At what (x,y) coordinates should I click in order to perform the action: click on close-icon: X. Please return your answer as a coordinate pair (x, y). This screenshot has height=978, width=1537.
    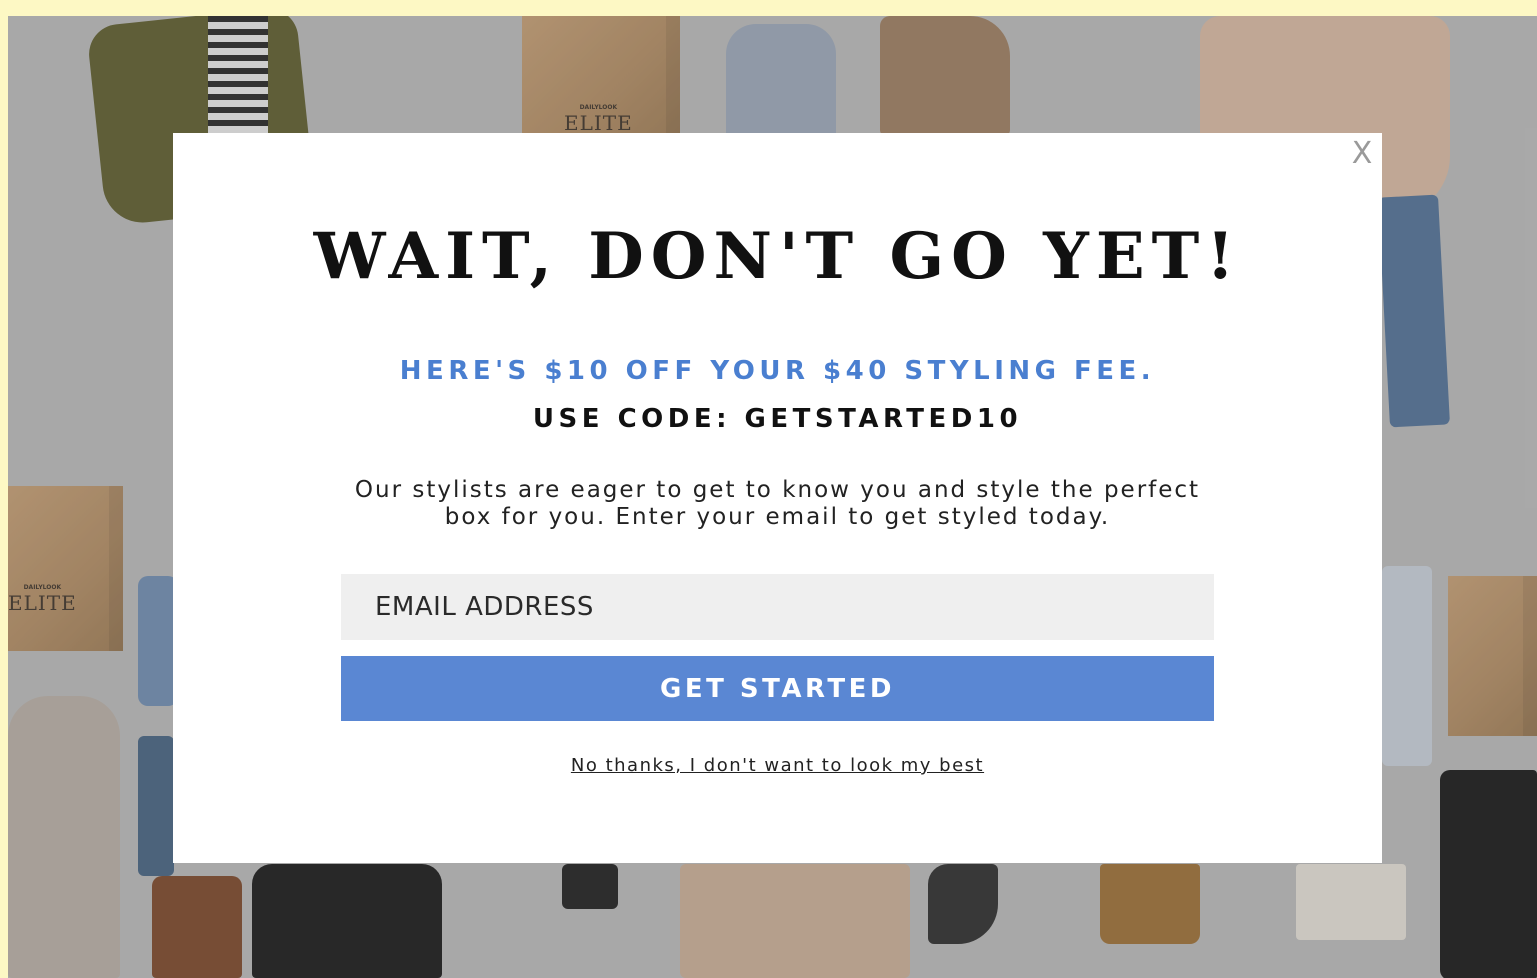
    Looking at the image, I should click on (1362, 154).